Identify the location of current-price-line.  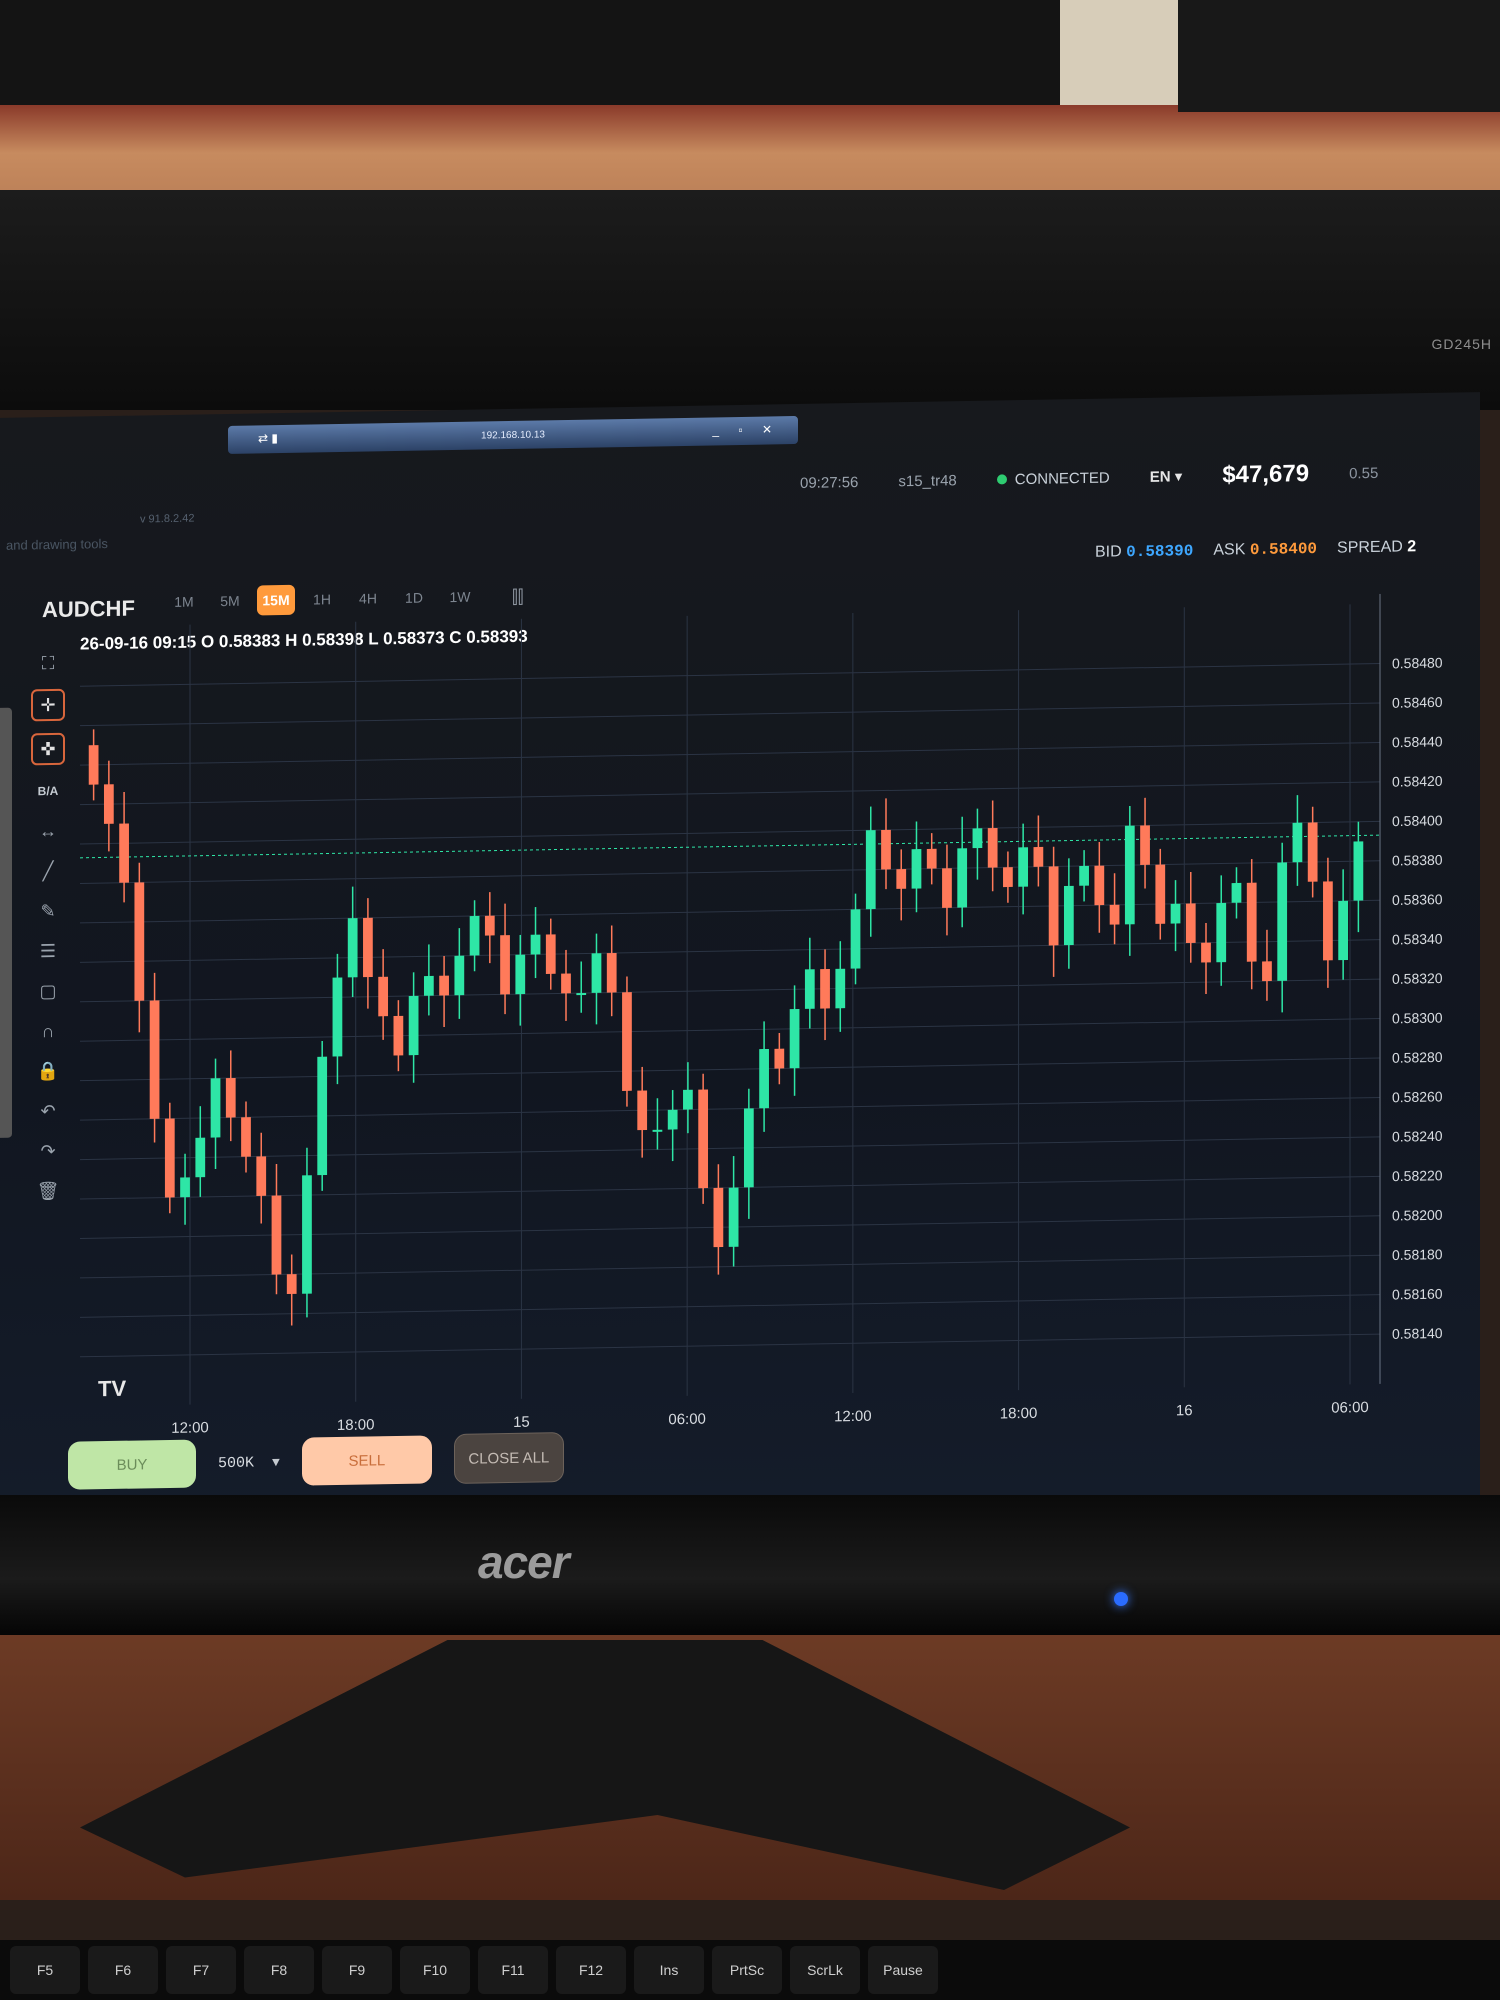
(730, 846).